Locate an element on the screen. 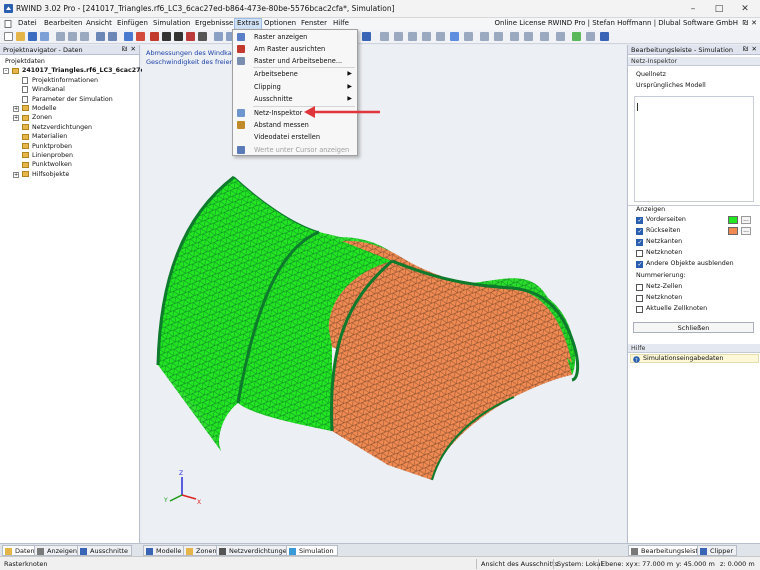  view-y-icon is located at coordinates (398, 36).